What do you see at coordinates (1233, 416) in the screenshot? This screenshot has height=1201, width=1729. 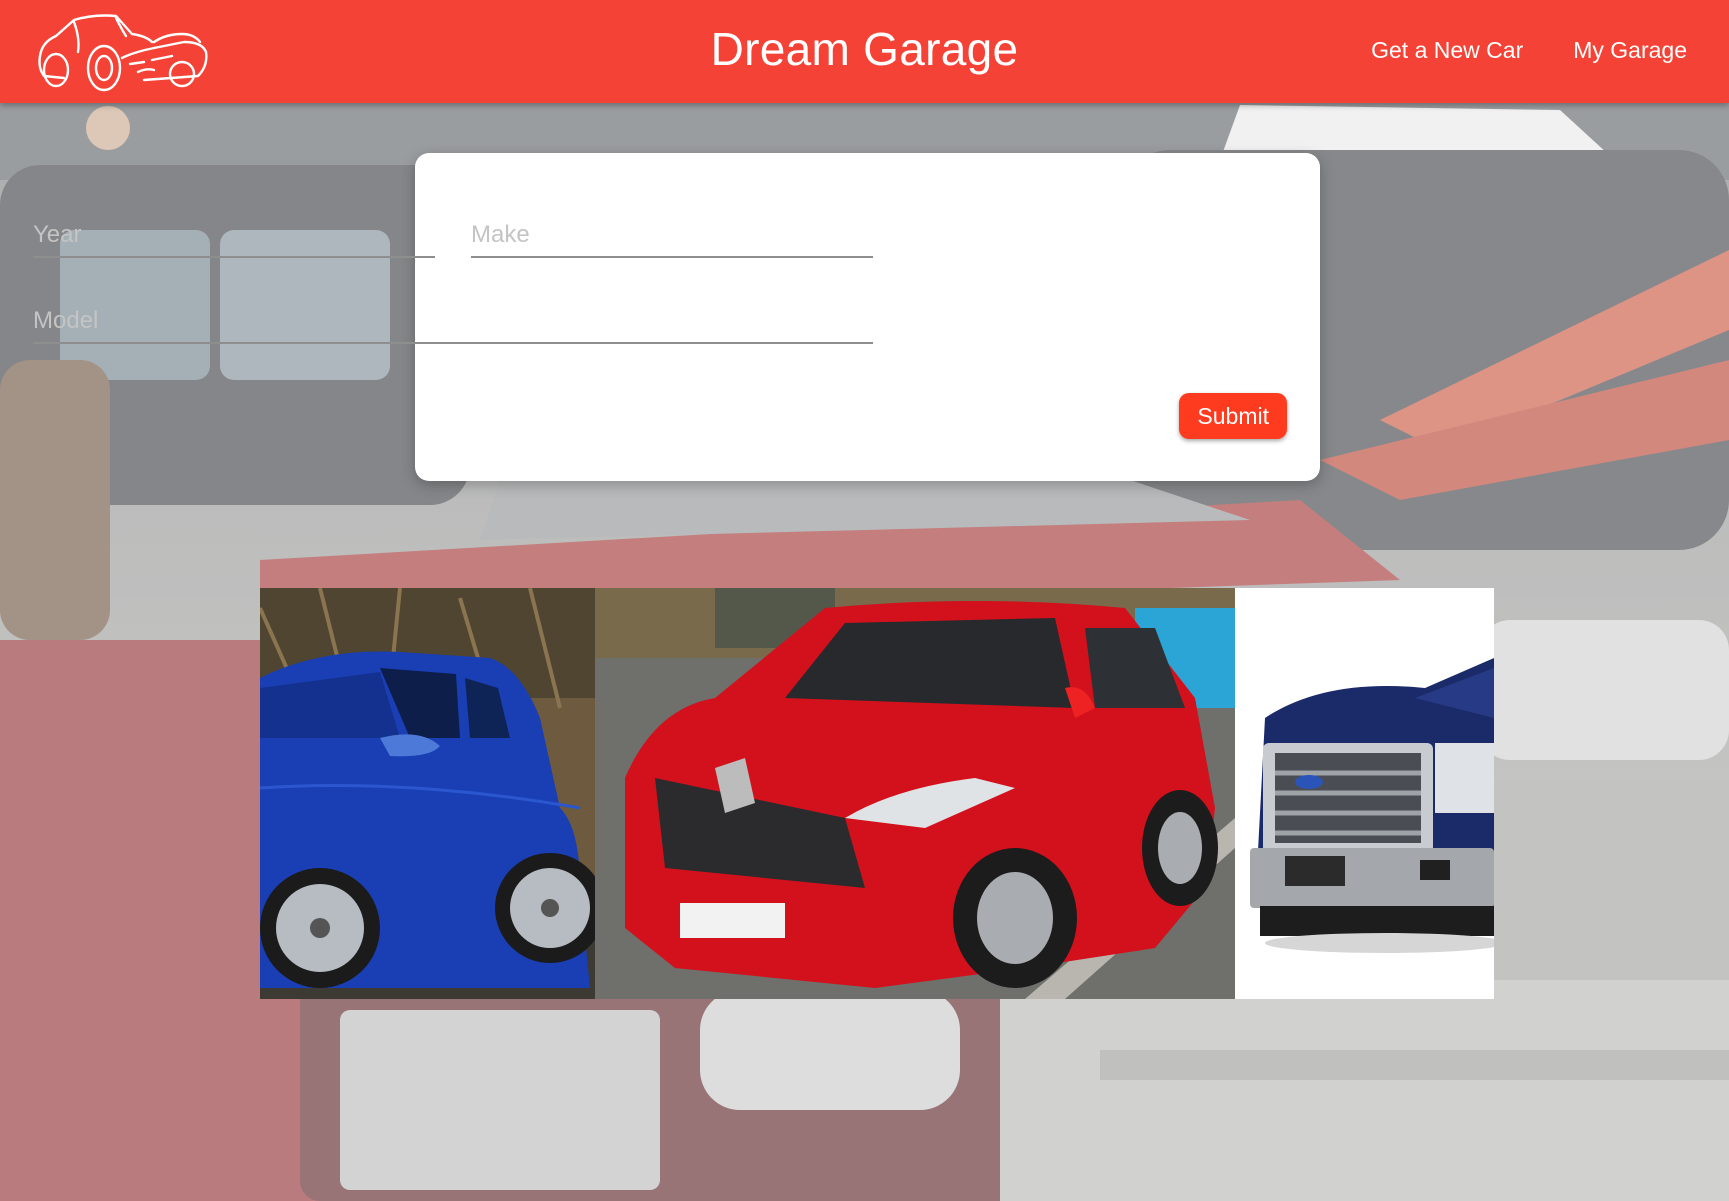 I see `submit-button: Submit` at bounding box center [1233, 416].